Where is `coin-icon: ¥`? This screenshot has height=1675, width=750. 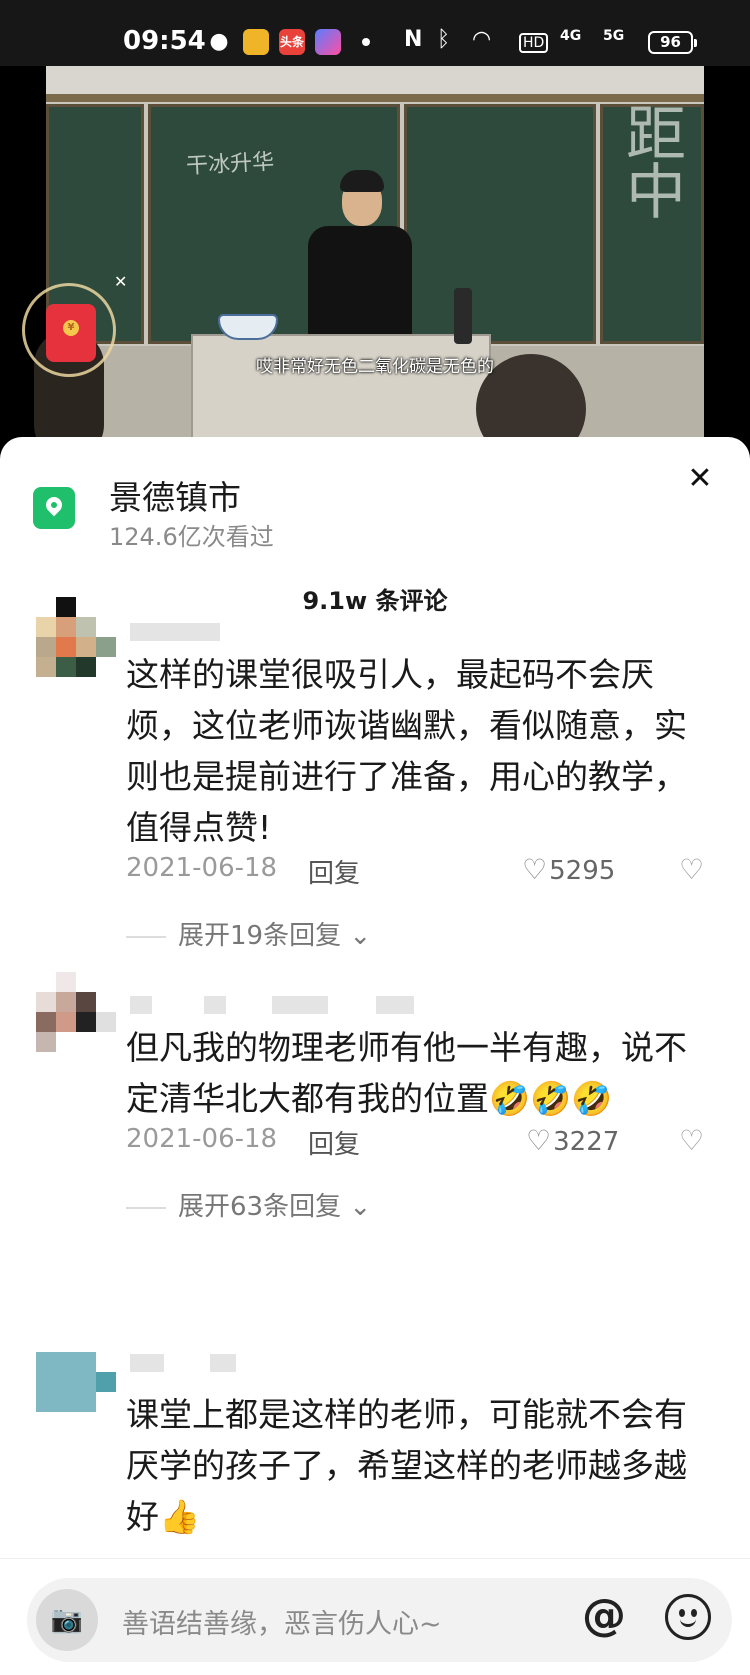 coin-icon: ¥ is located at coordinates (71, 328).